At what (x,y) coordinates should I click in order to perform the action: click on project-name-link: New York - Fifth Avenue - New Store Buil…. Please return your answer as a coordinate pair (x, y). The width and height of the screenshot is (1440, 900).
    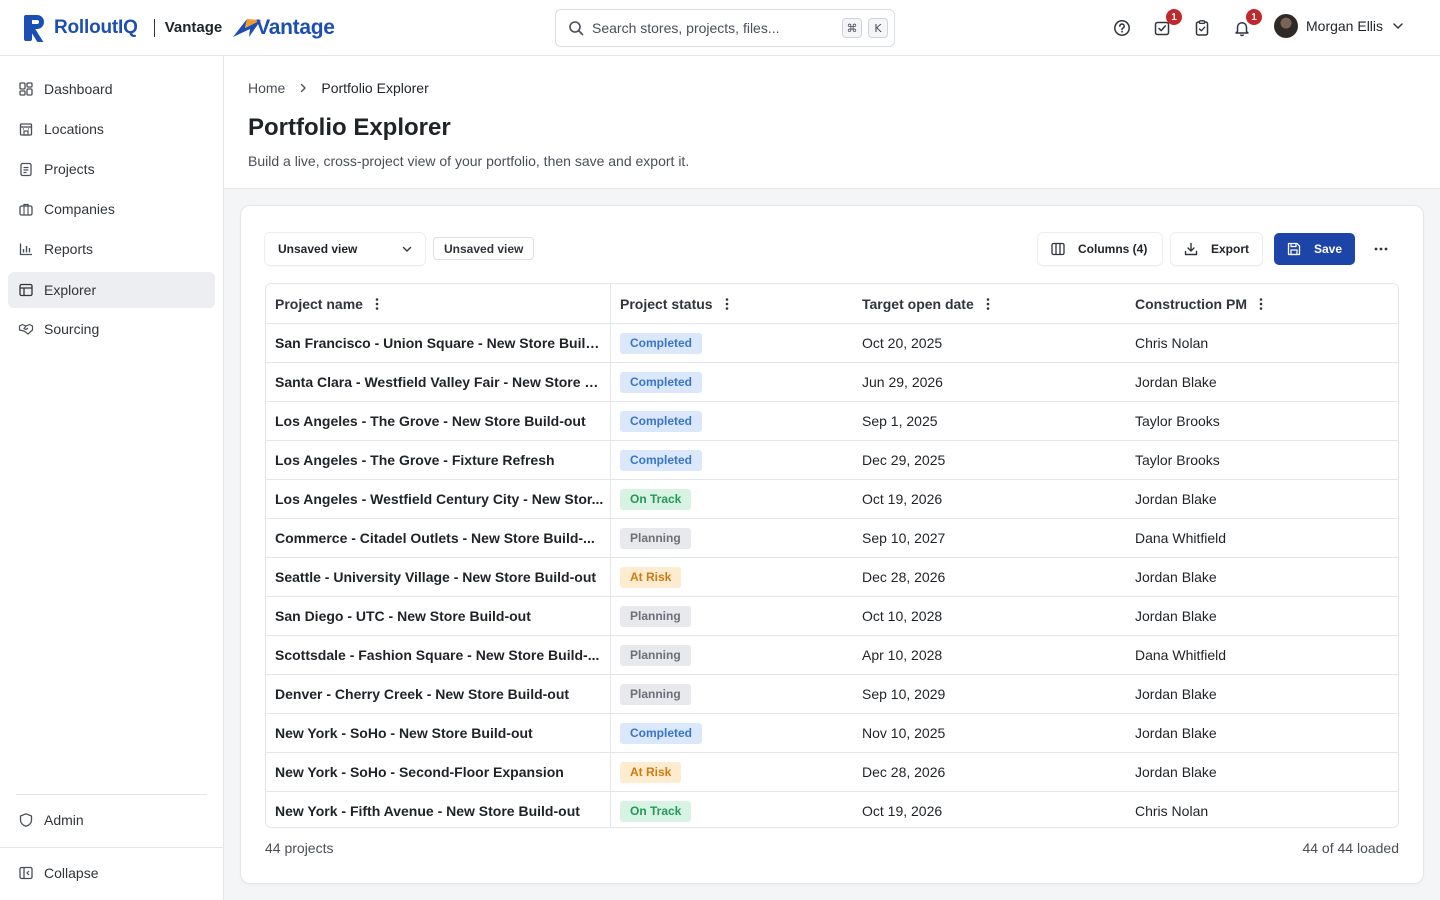
    Looking at the image, I should click on (427, 811).